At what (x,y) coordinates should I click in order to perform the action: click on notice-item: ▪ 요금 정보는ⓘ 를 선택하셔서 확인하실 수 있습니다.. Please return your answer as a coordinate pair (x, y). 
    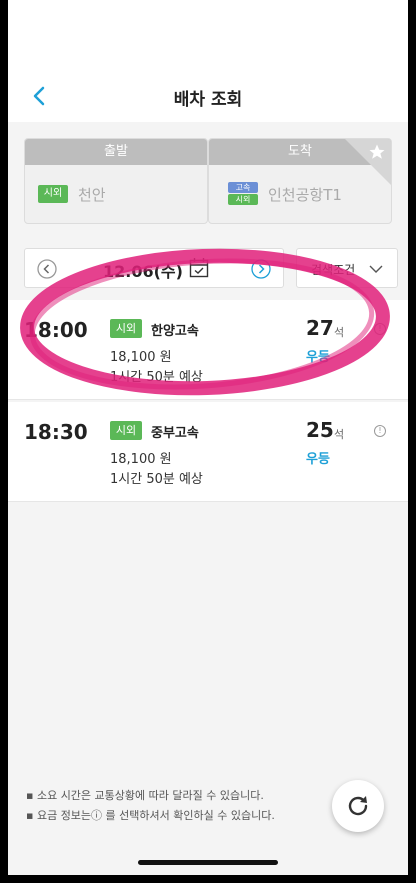
    Looking at the image, I should click on (150, 815).